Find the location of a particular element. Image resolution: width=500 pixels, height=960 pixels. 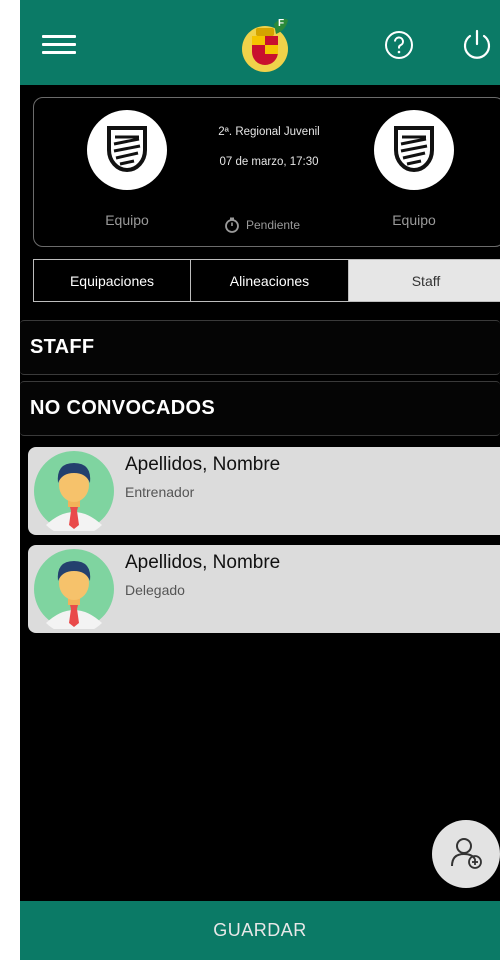

top-bar: F is located at coordinates (260, 42).